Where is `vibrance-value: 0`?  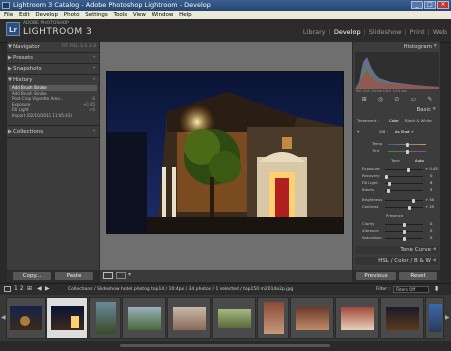
vibrance-value: 0 is located at coordinates (431, 230).